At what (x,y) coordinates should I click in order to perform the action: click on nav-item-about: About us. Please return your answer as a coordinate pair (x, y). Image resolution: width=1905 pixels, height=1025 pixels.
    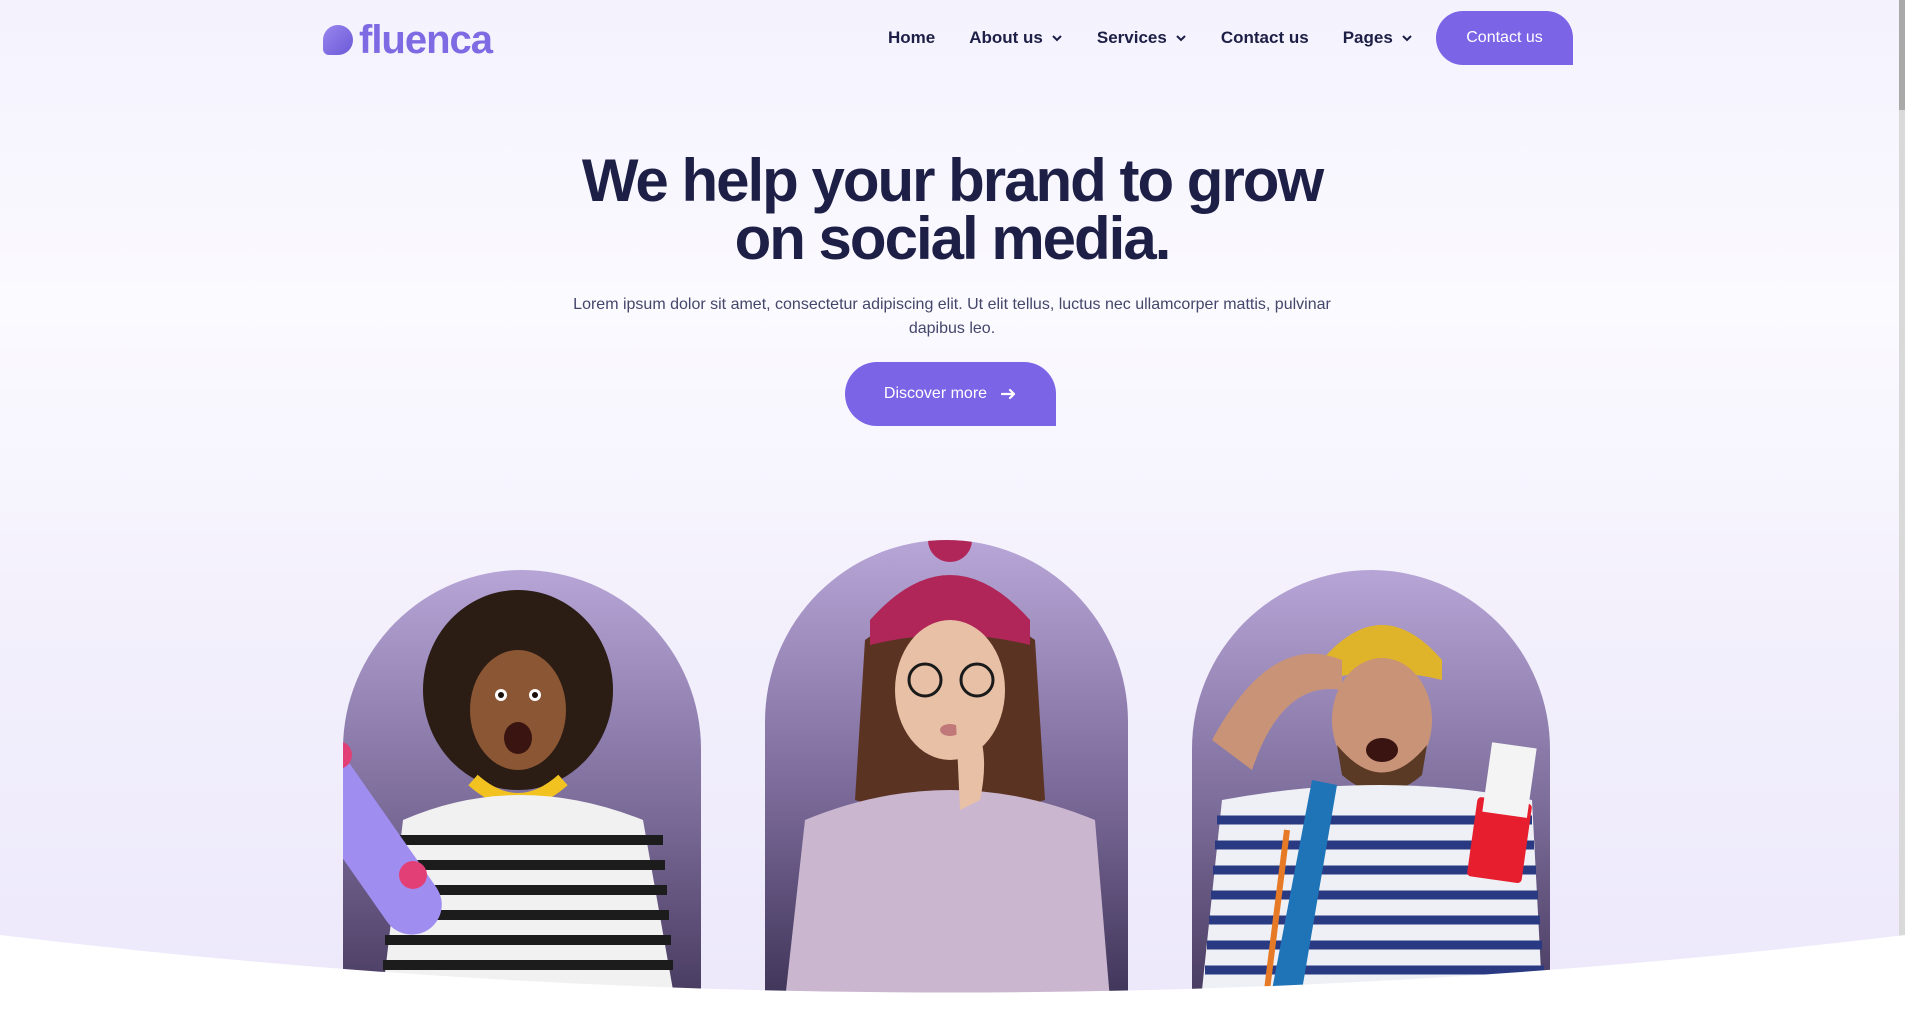
    Looking at the image, I should click on (1016, 38).